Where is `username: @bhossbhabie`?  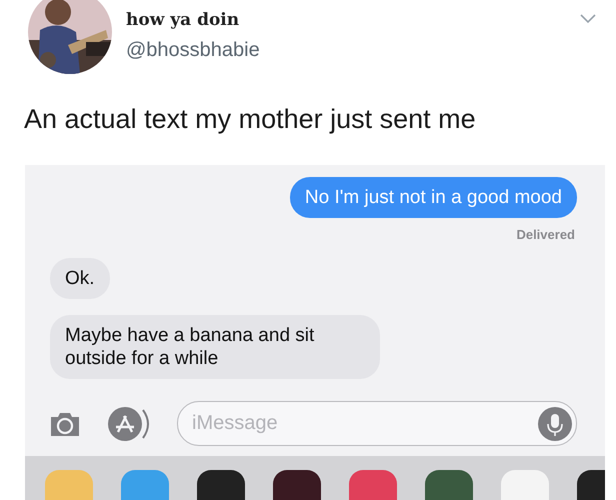
username: @bhossbhabie is located at coordinates (193, 50).